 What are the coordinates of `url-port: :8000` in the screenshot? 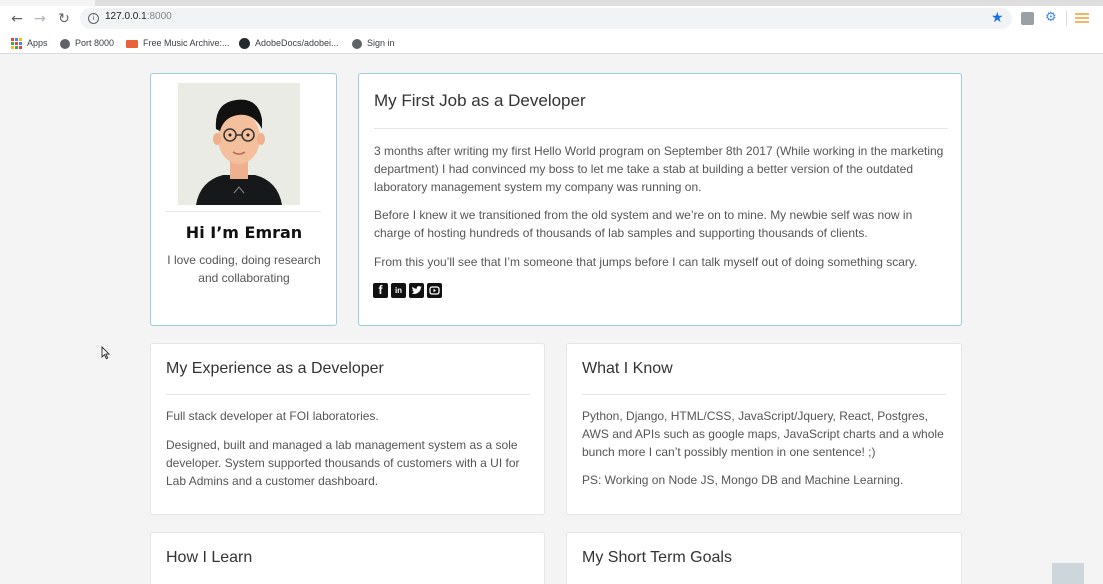 It's located at (159, 16).